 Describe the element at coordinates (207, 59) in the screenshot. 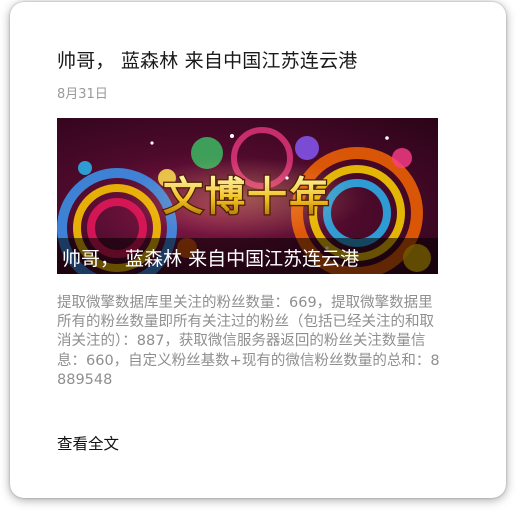

I see `article-title: 帅哥， 蓝森林 来自中国江苏连云港` at that location.